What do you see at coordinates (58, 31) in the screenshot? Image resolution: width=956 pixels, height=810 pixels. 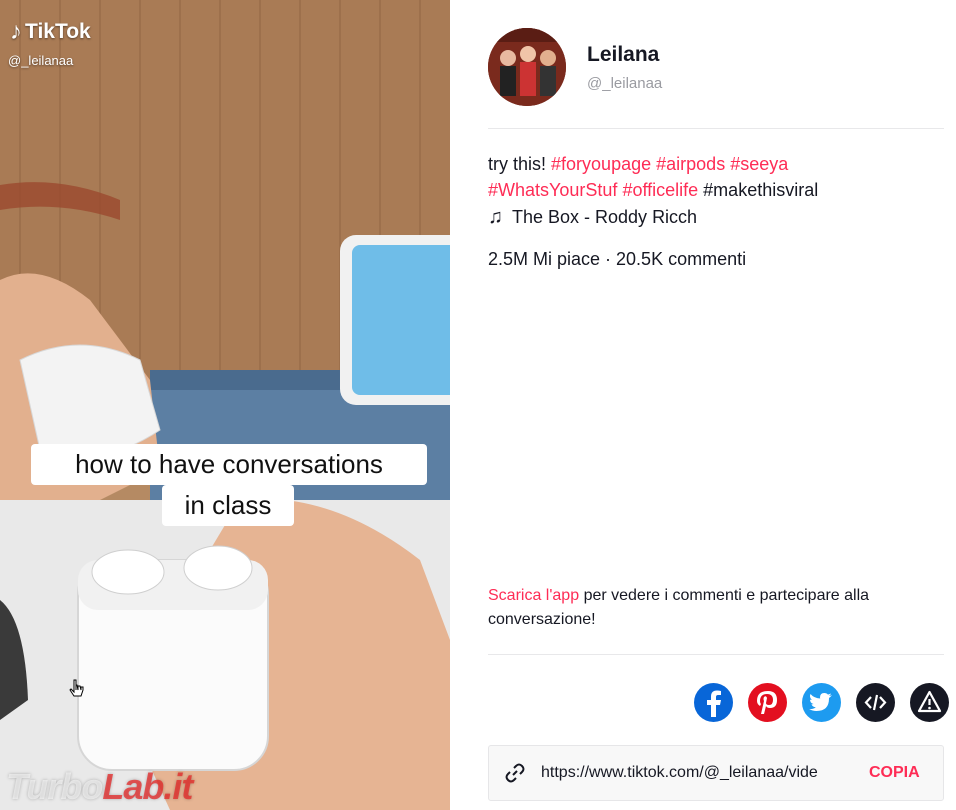 I see `tiktok-logo-text: TikTok` at bounding box center [58, 31].